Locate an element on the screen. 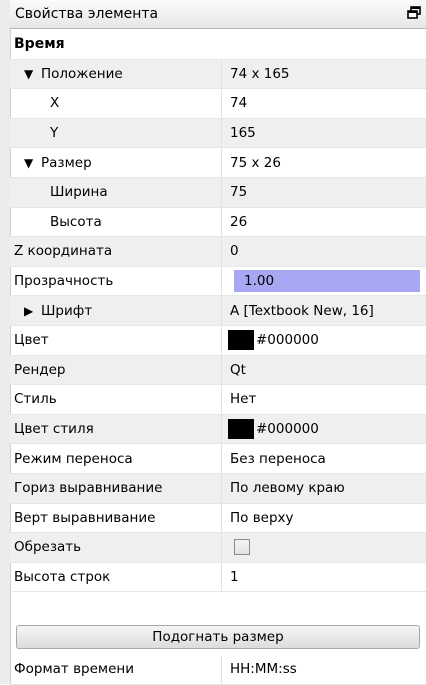 The height and width of the screenshot is (685, 426). property-value: Нет is located at coordinates (324, 399).